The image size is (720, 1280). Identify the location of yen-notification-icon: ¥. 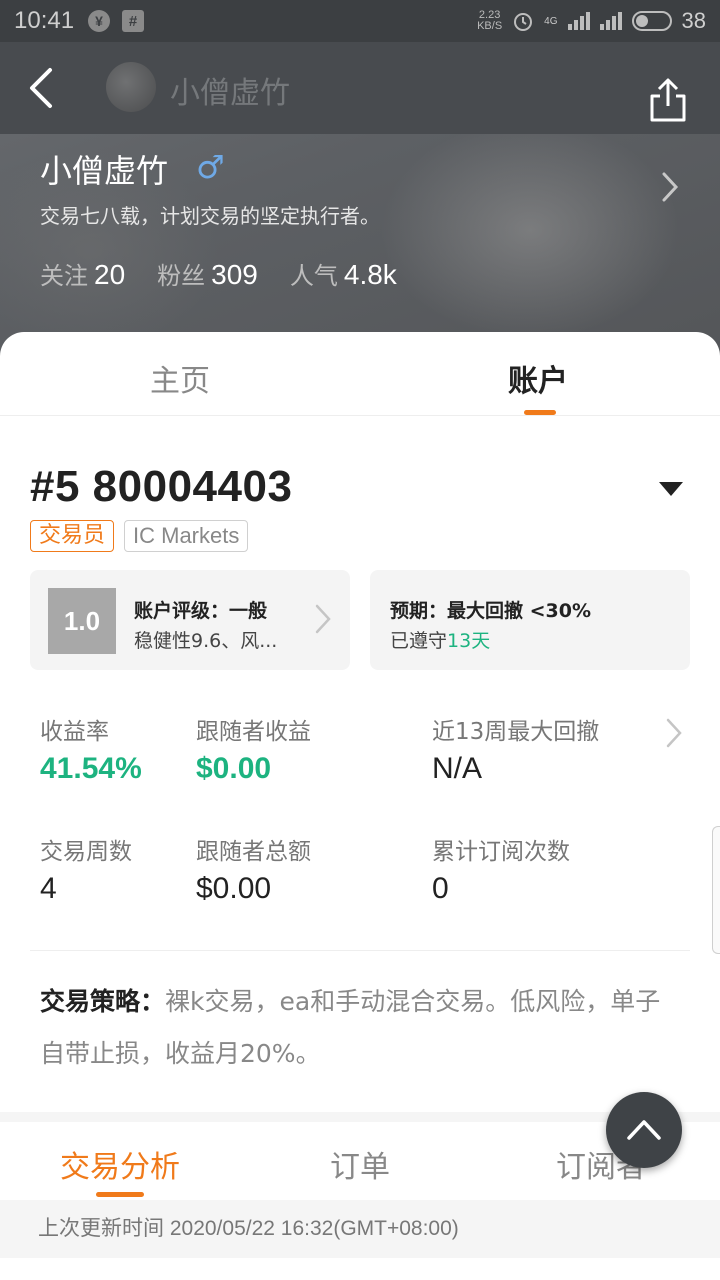
(99, 21).